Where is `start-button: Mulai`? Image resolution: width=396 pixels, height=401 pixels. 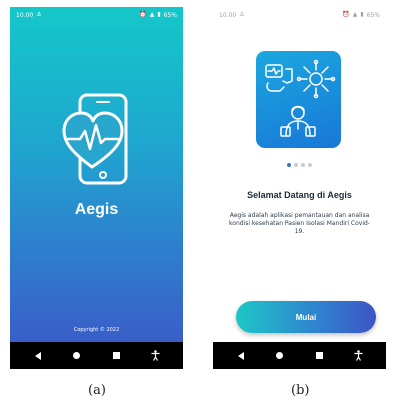
start-button: Mulai is located at coordinates (306, 317).